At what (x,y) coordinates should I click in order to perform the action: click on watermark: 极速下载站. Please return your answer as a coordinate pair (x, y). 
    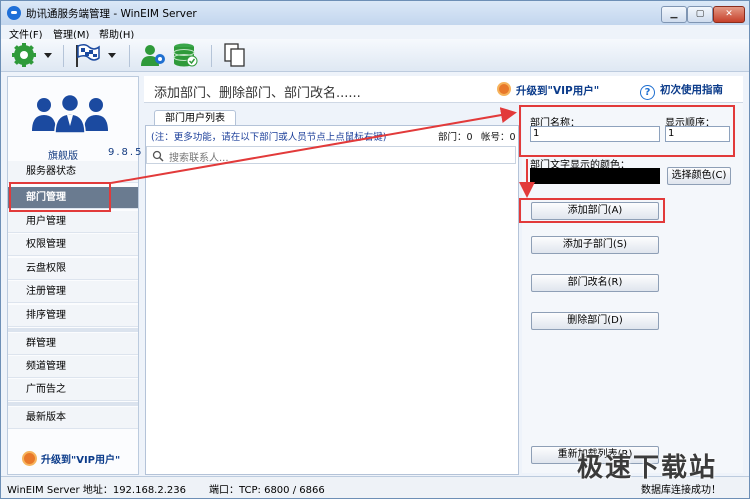
    Looking at the image, I should click on (647, 468).